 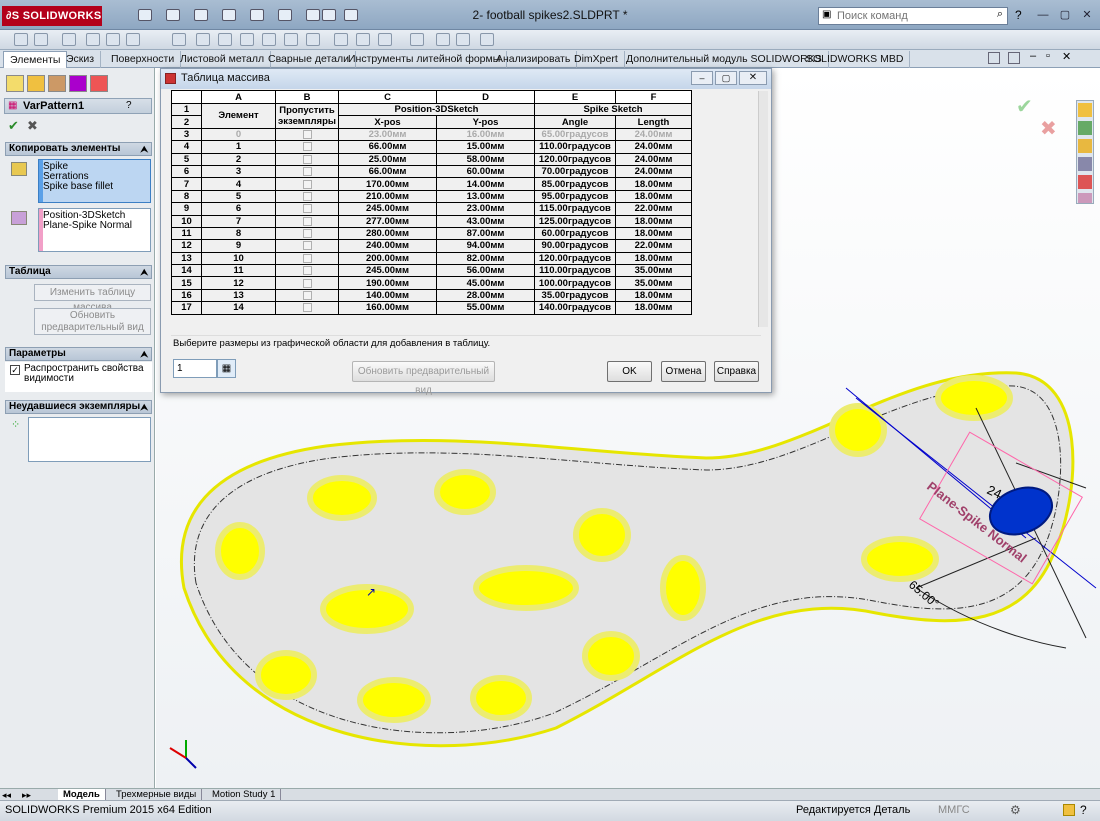 What do you see at coordinates (1083, 810) in the screenshot?
I see `help-icon: ?` at bounding box center [1083, 810].